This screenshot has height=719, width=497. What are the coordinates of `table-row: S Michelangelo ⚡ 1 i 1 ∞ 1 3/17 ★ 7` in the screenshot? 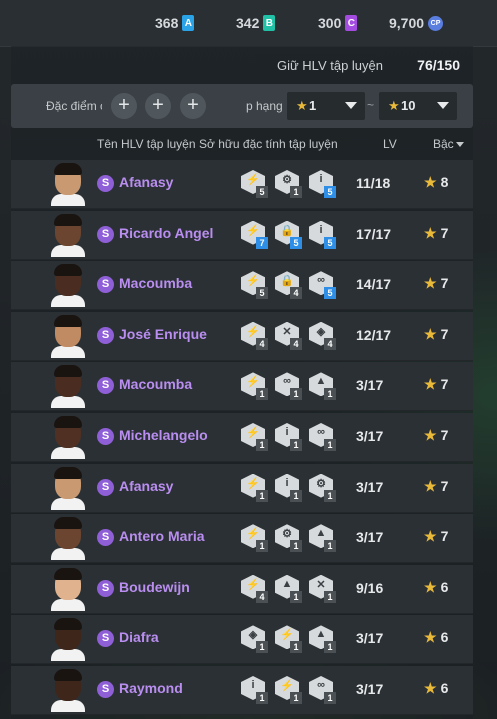 It's located at (242, 437).